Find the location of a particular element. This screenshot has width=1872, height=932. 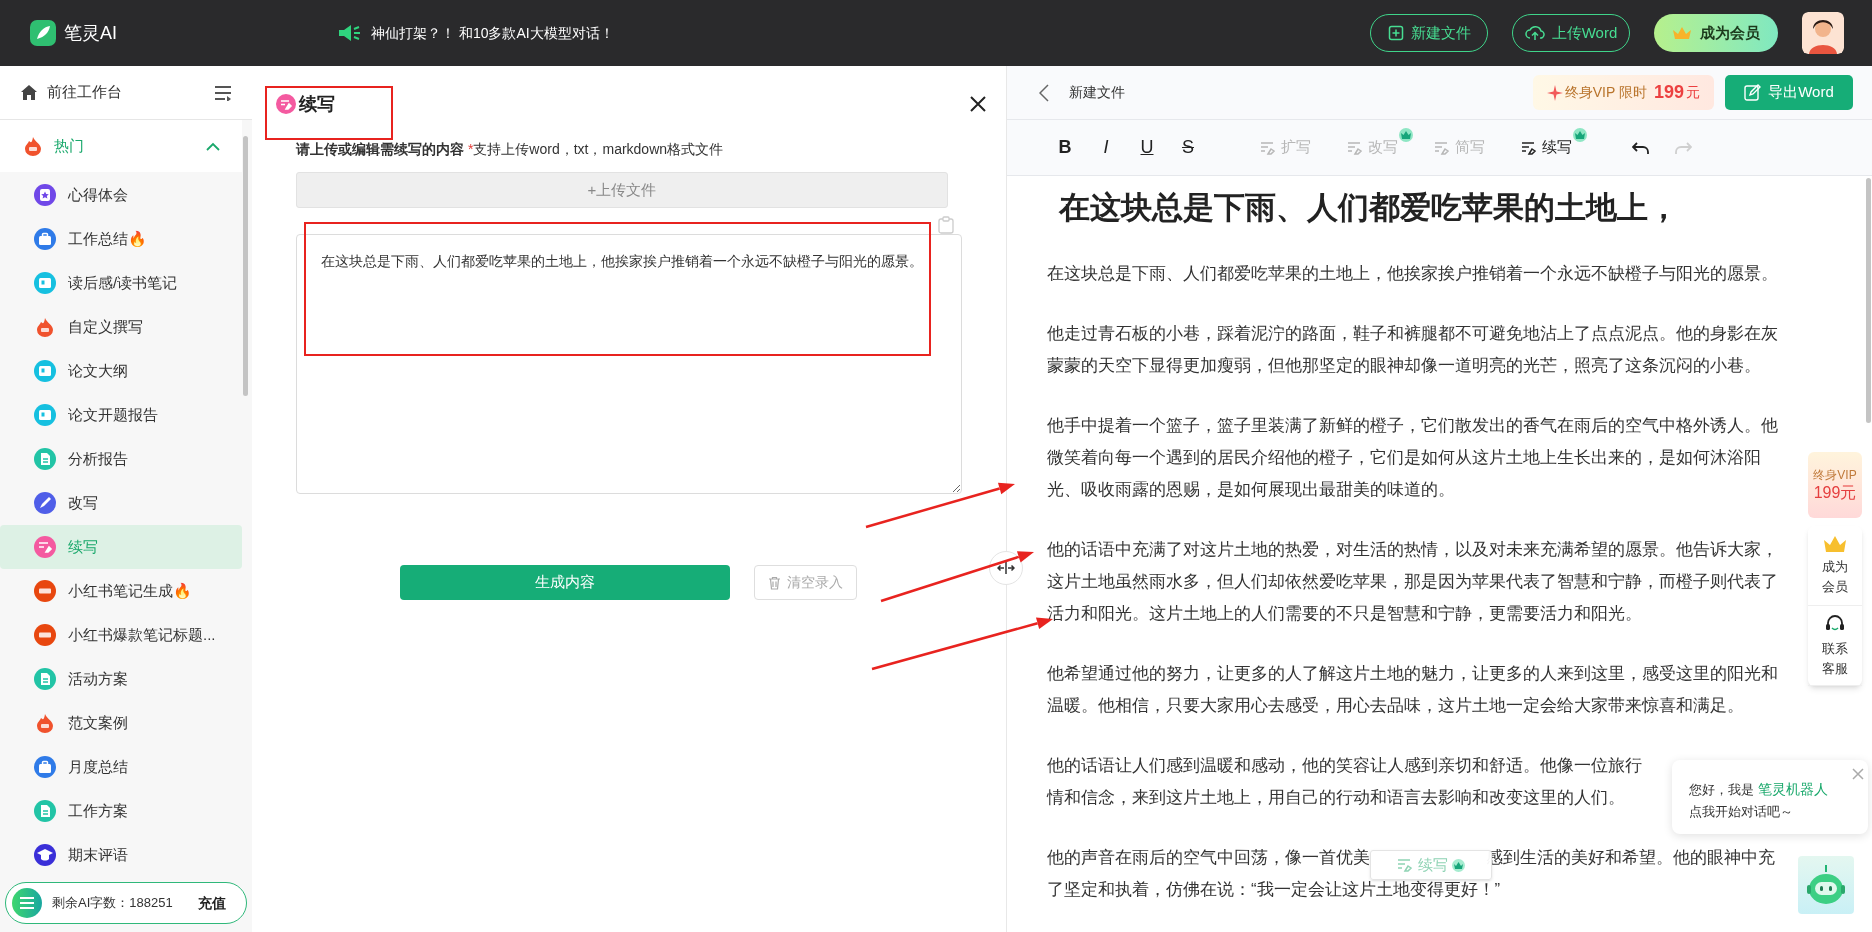

resize-arrows-icon is located at coordinates (1006, 568).